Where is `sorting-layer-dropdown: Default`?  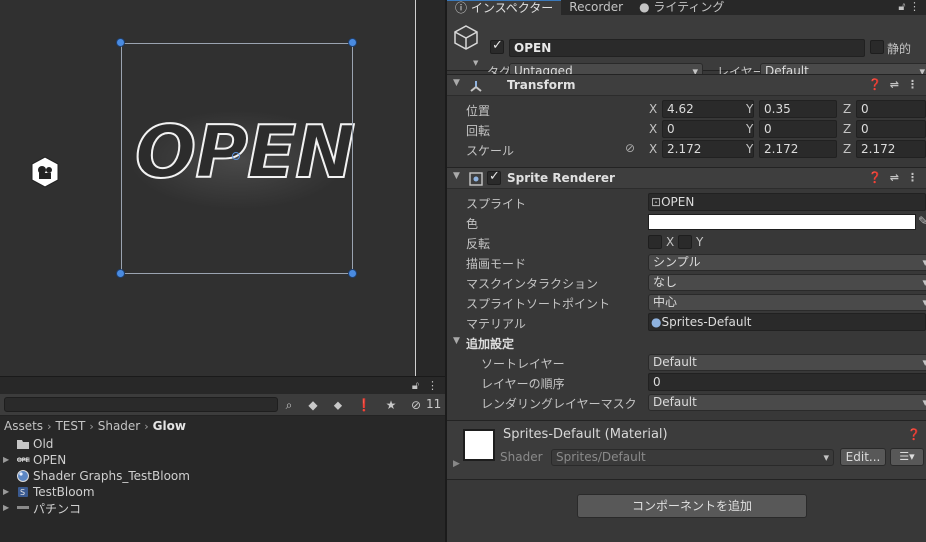
sorting-layer-dropdown: Default is located at coordinates (787, 362).